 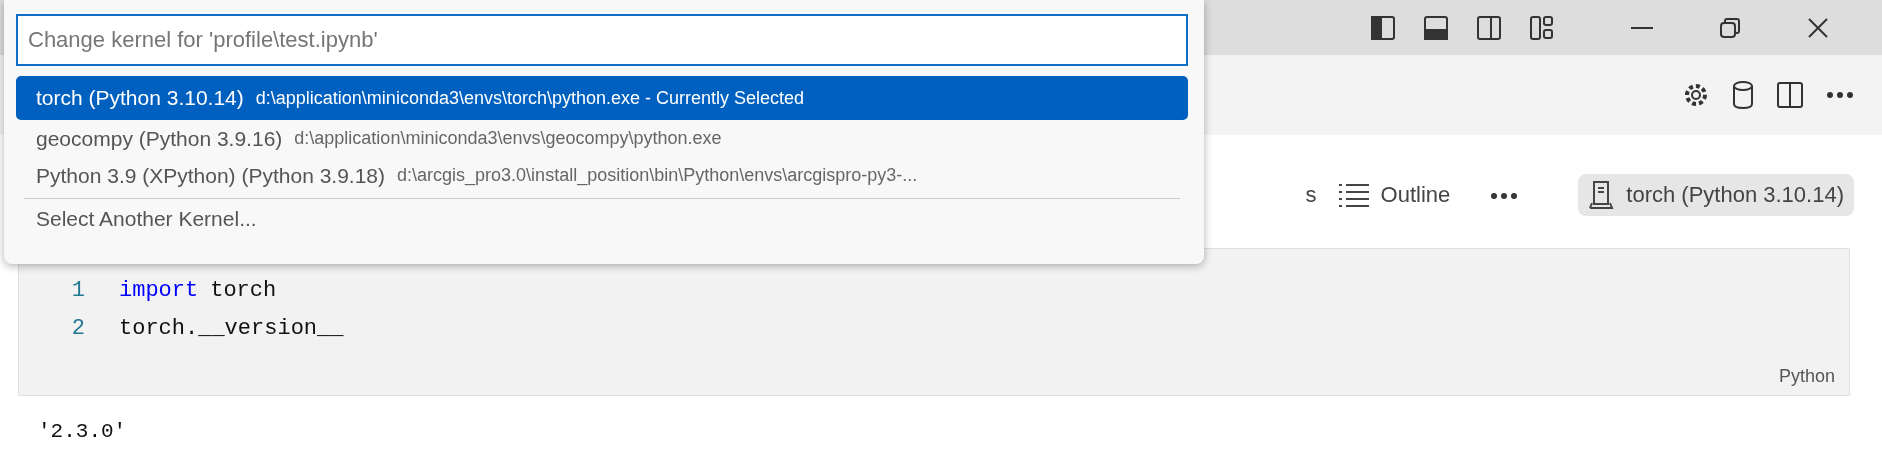 I want to click on split-editor-icon, so click(x=1790, y=95).